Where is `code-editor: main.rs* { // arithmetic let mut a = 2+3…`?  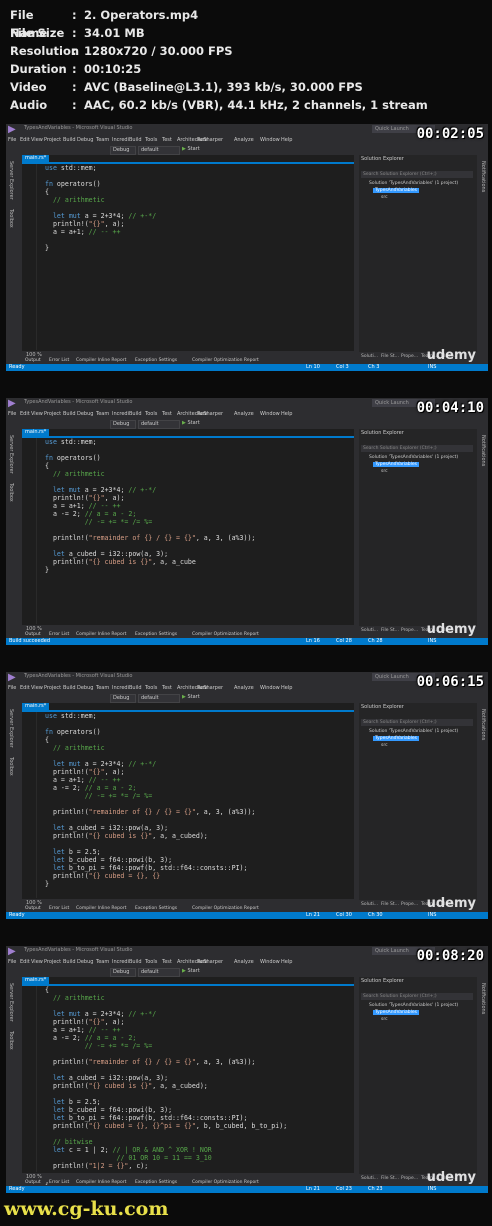
code-editor: main.rs* { // arithmetic let mut a = 2+3… is located at coordinates (190, 1081).